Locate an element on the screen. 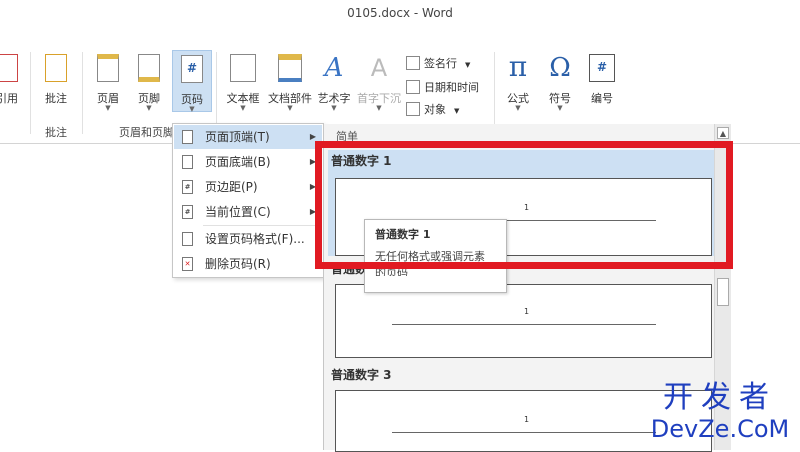 This screenshot has width=800, height=452. watermark-text-cn: 开发者 is located at coordinates (720, 397).